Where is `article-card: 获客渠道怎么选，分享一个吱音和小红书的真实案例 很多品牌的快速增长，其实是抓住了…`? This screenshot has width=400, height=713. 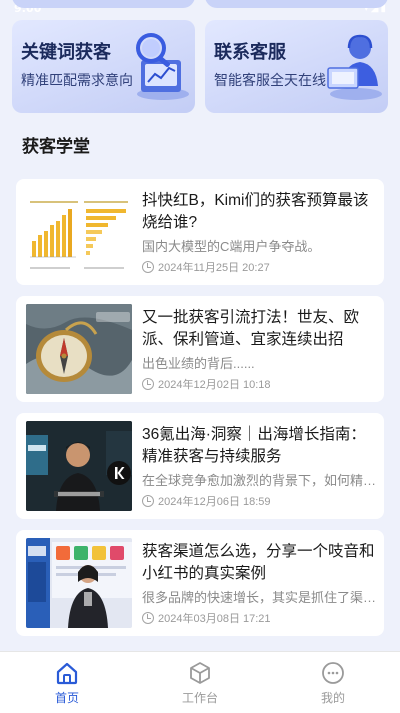 article-card: 获客渠道怎么选，分享一个吱音和小红书的真实案例 很多品牌的快速增长，其实是抓住了… is located at coordinates (200, 583).